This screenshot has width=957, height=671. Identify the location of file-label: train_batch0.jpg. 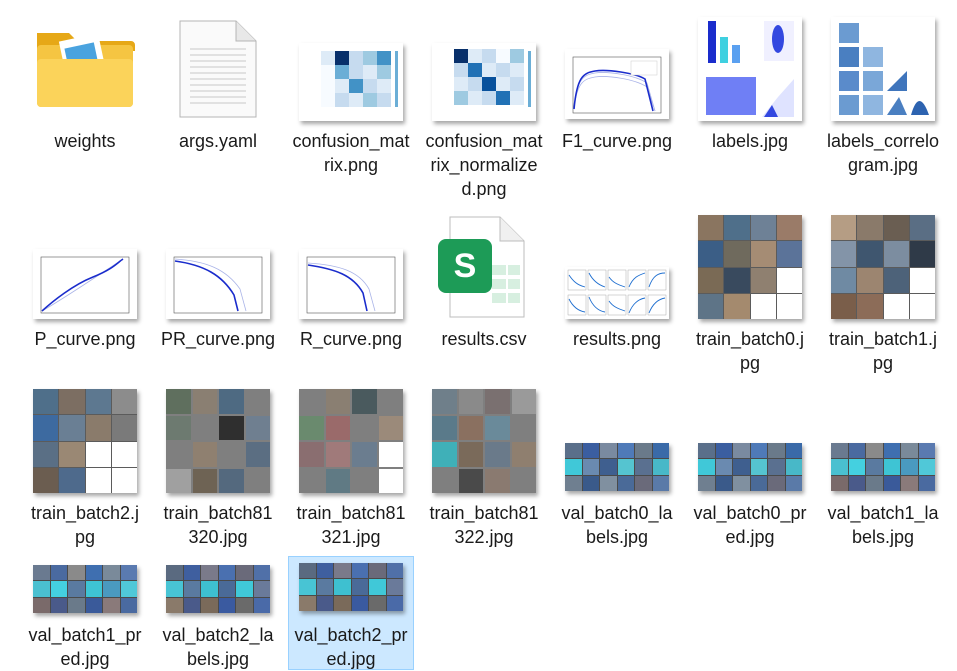
(750, 351).